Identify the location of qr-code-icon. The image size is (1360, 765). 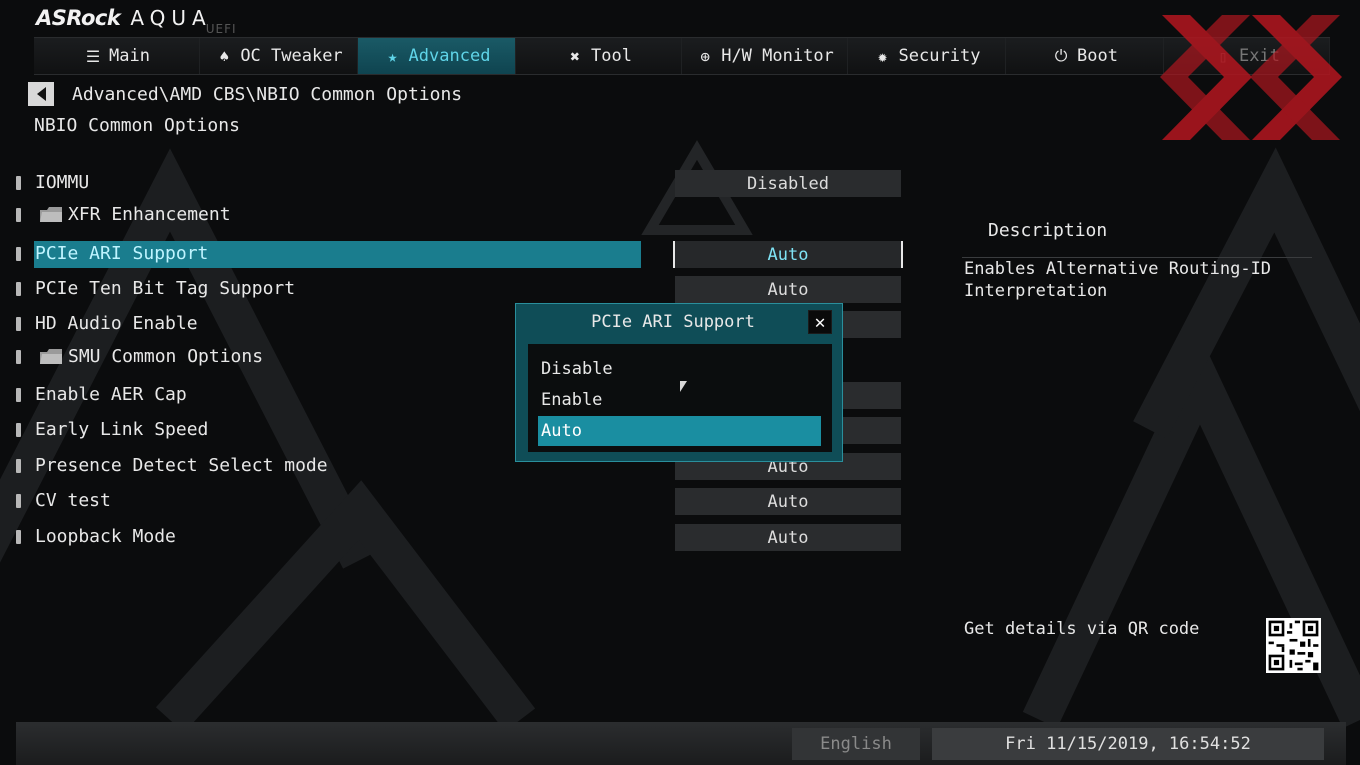
(1293, 645).